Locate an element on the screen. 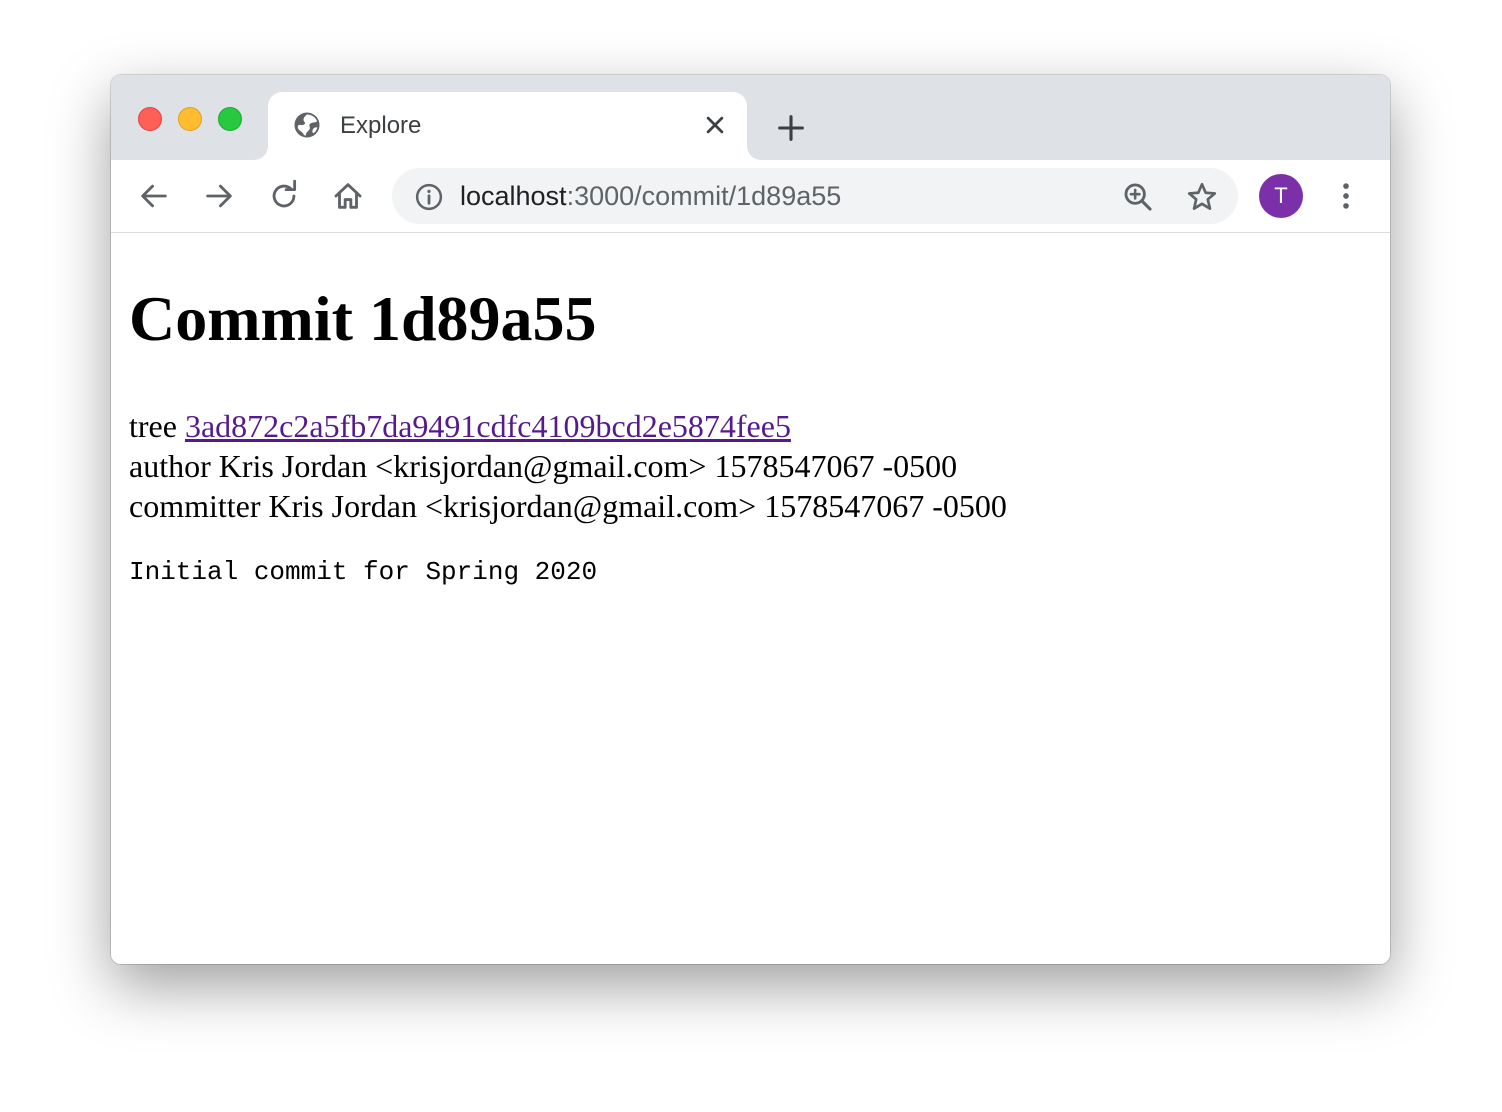  kebab-menu-icon is located at coordinates (1346, 196).